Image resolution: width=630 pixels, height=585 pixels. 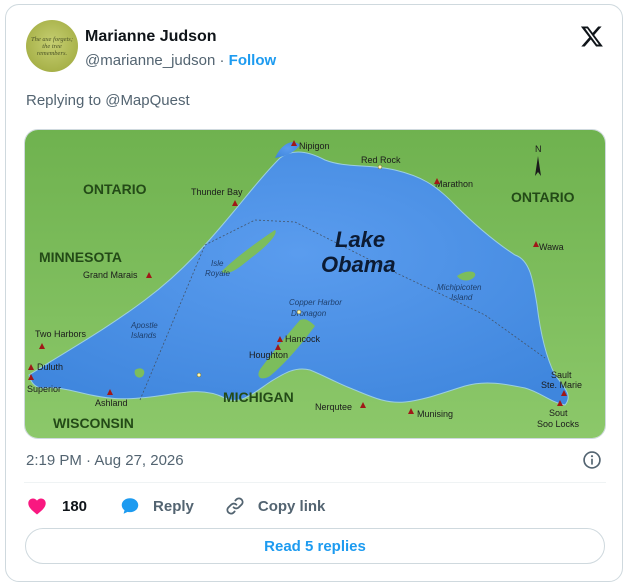 What do you see at coordinates (462, 297) in the screenshot?
I see `island-michipicoten-2: Island` at bounding box center [462, 297].